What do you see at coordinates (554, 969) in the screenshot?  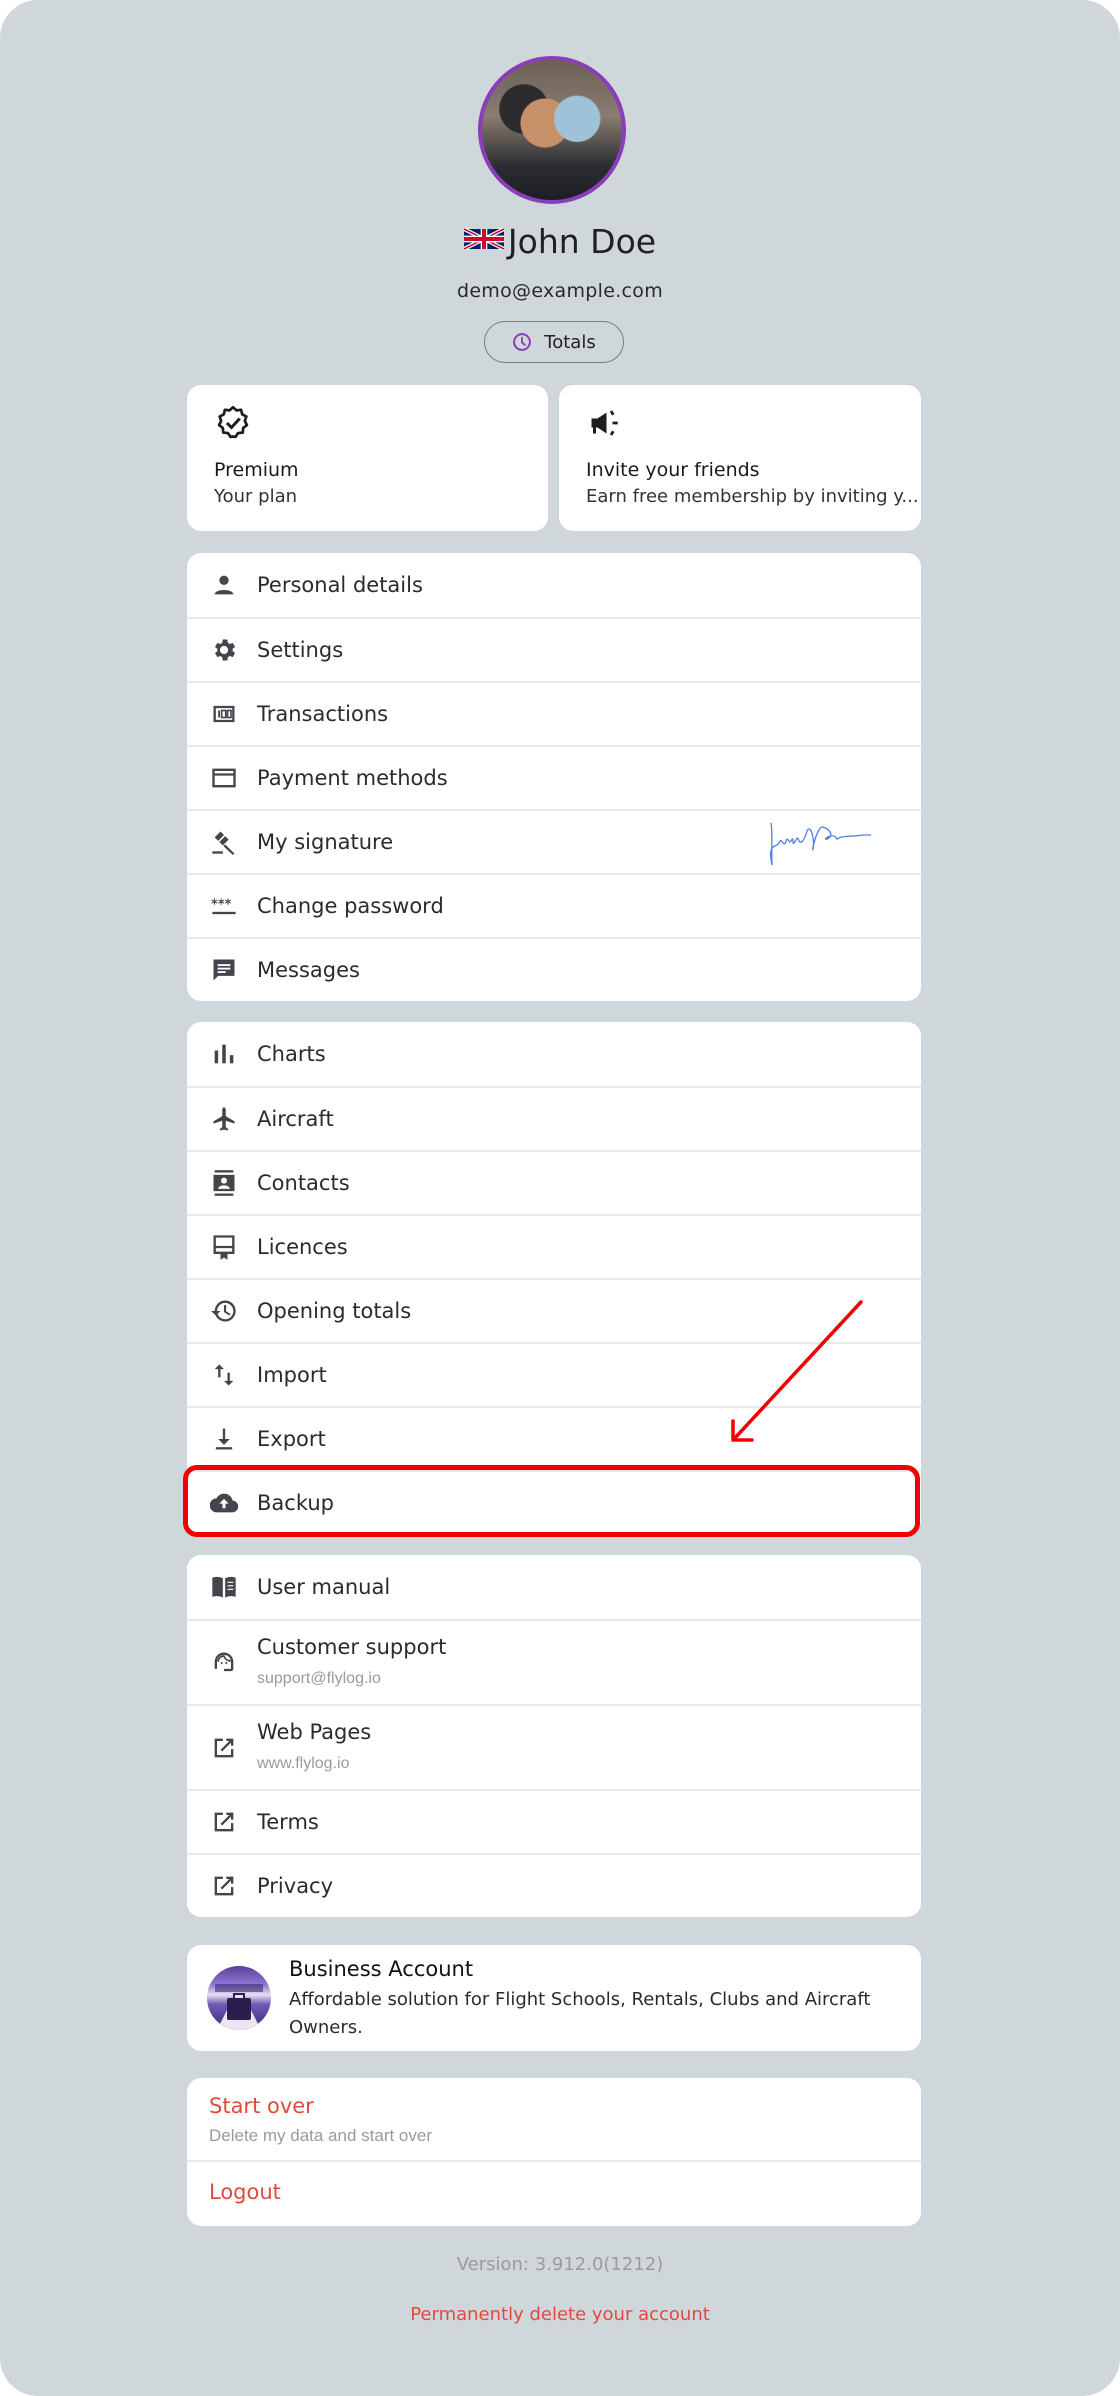 I see `menu-item-messages: Messages` at bounding box center [554, 969].